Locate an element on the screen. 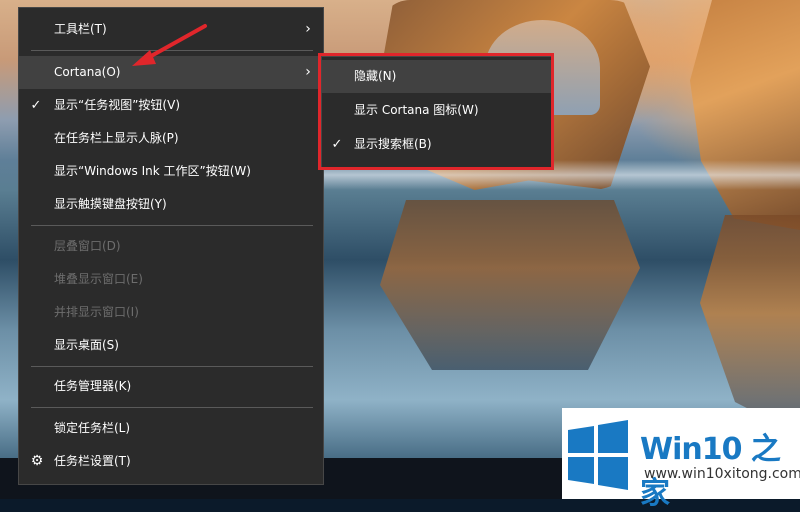 This screenshot has height=512, width=800. submenu-item-hidden: 隐藏(N) is located at coordinates (437, 76).